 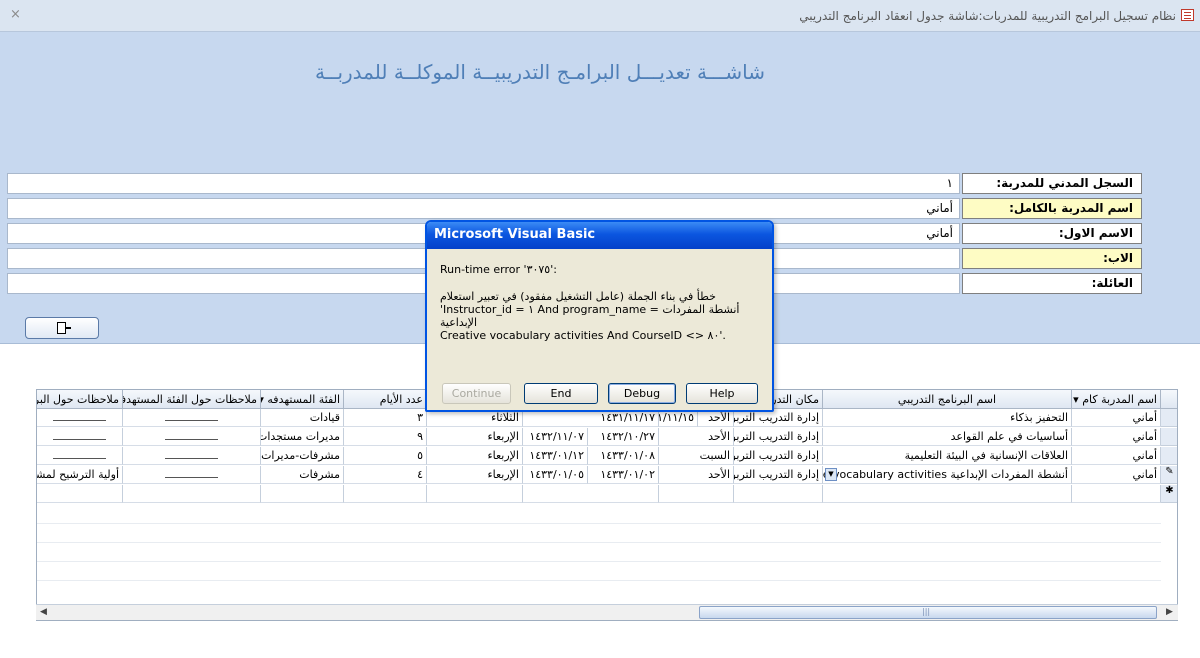 I want to click on exit-door-icon, so click(x=64, y=328).